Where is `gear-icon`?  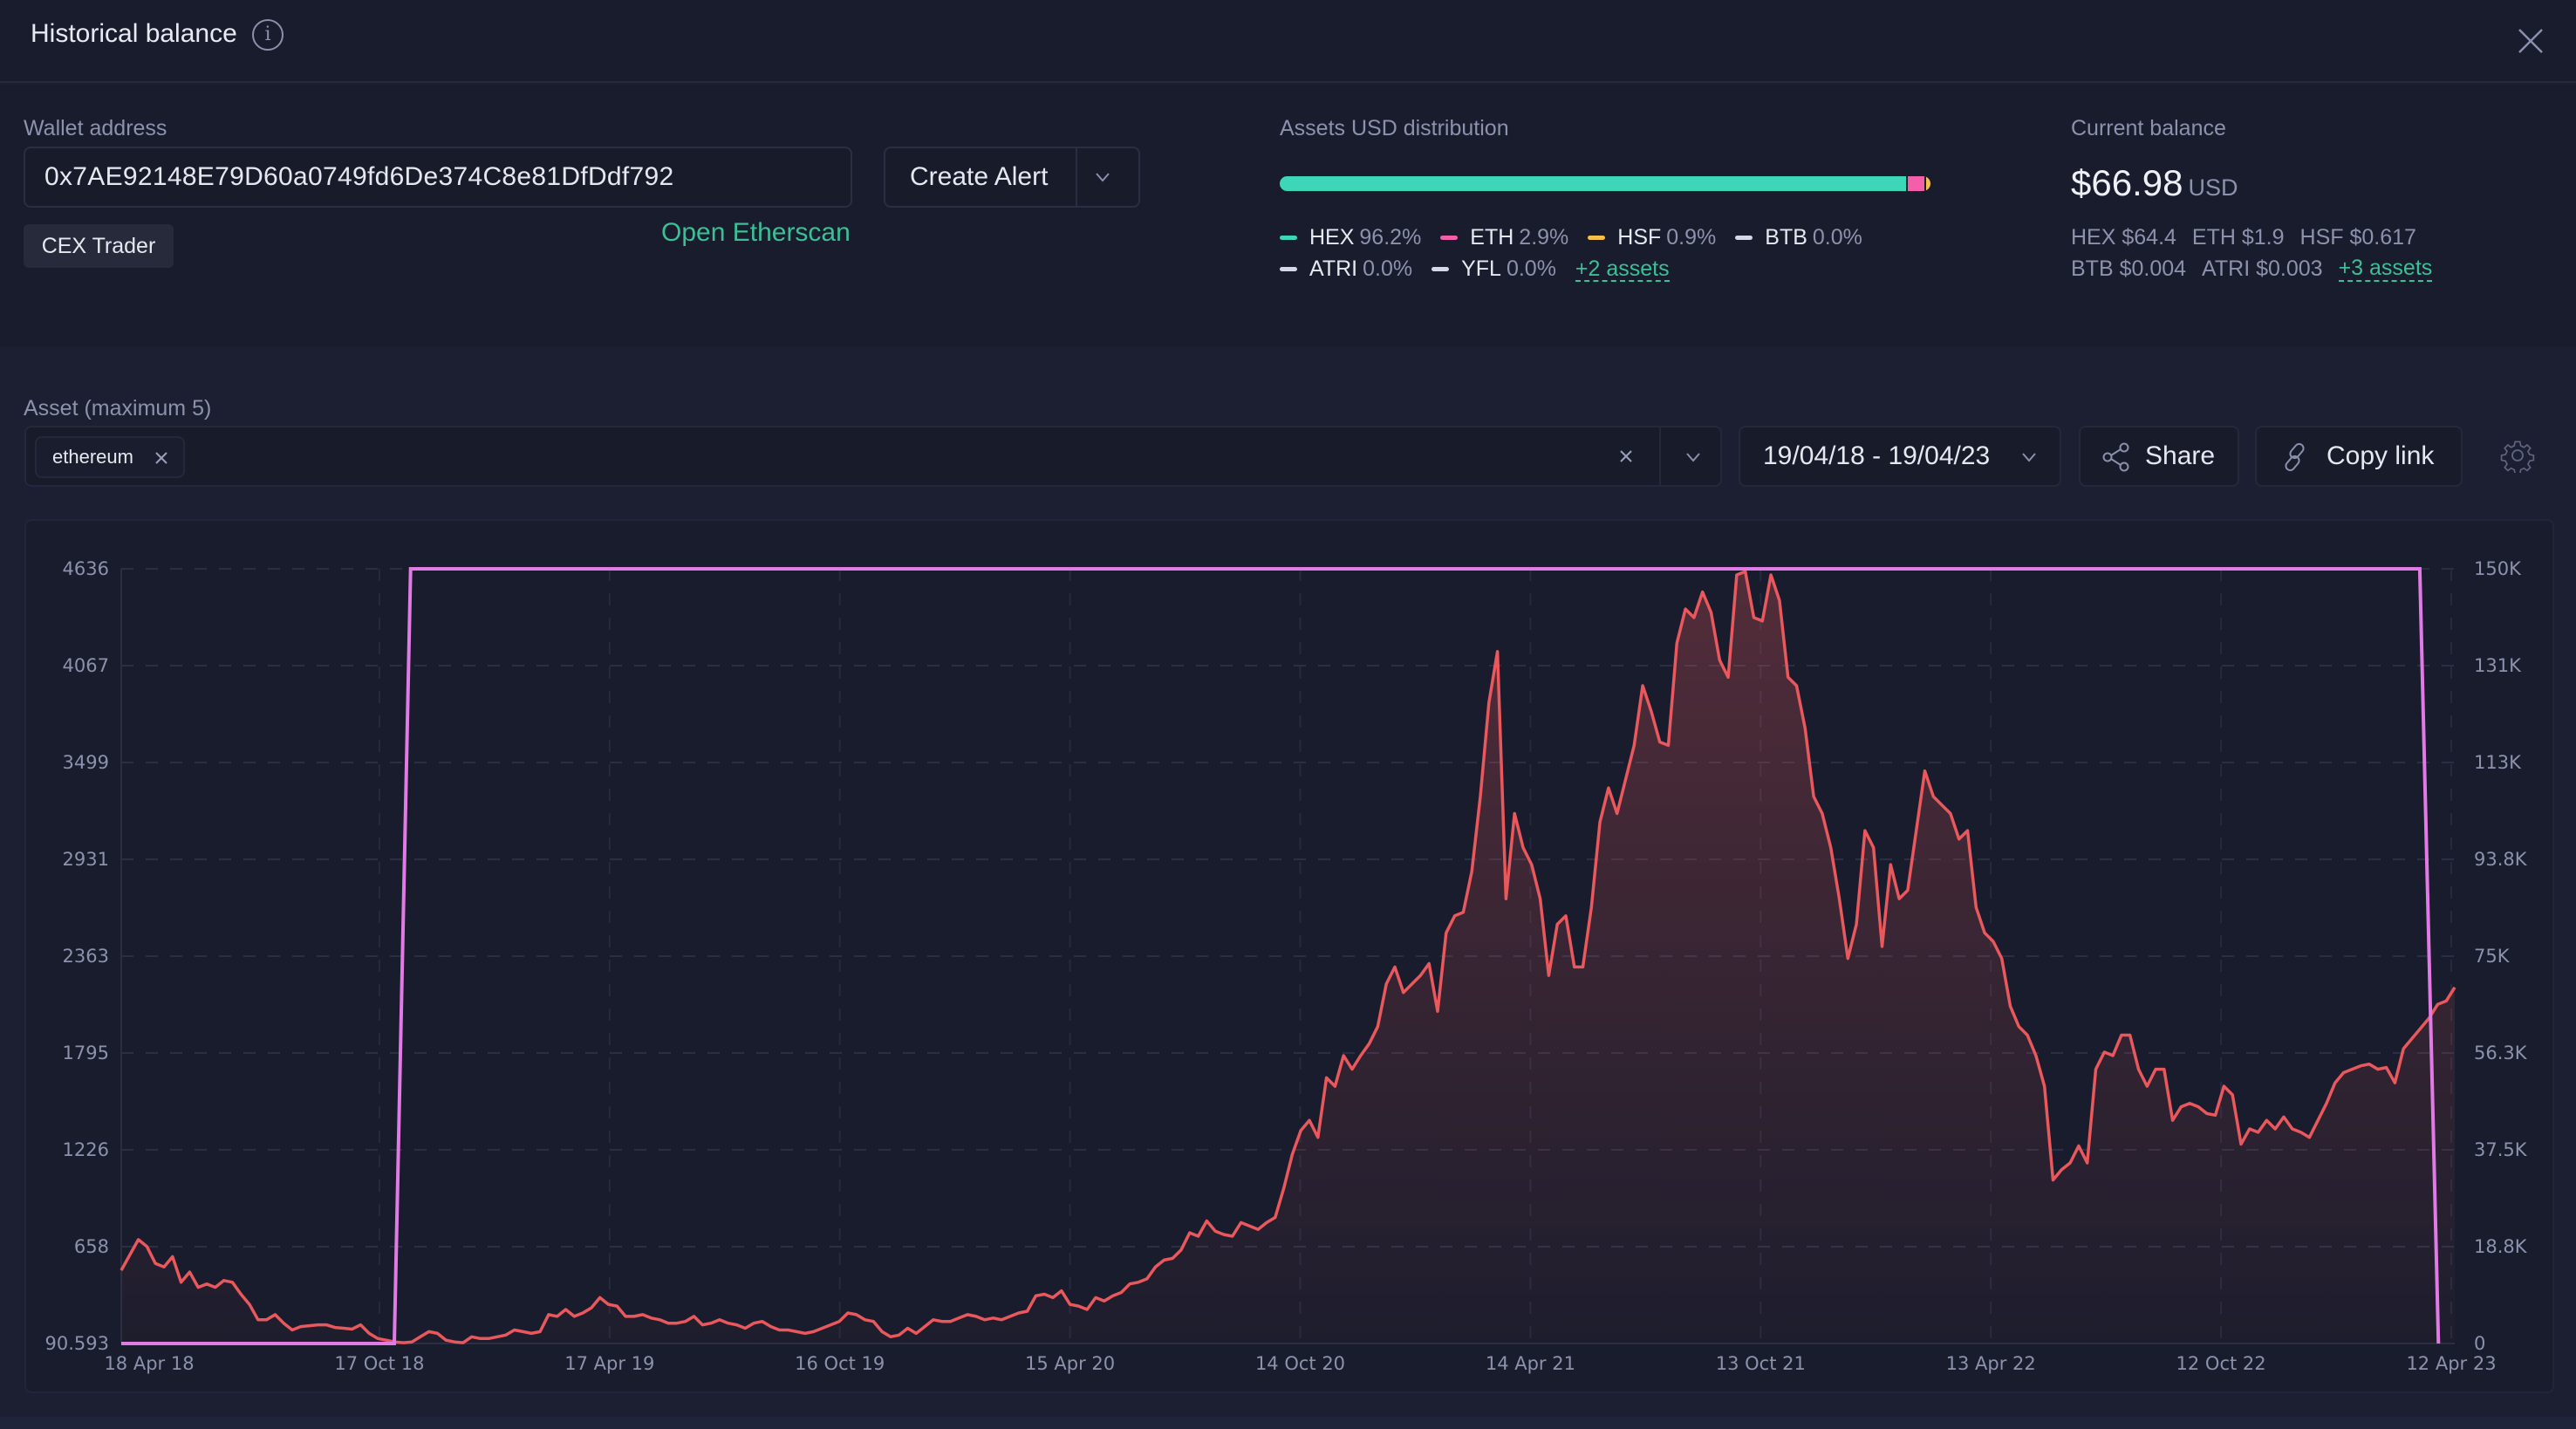 gear-icon is located at coordinates (2517, 456).